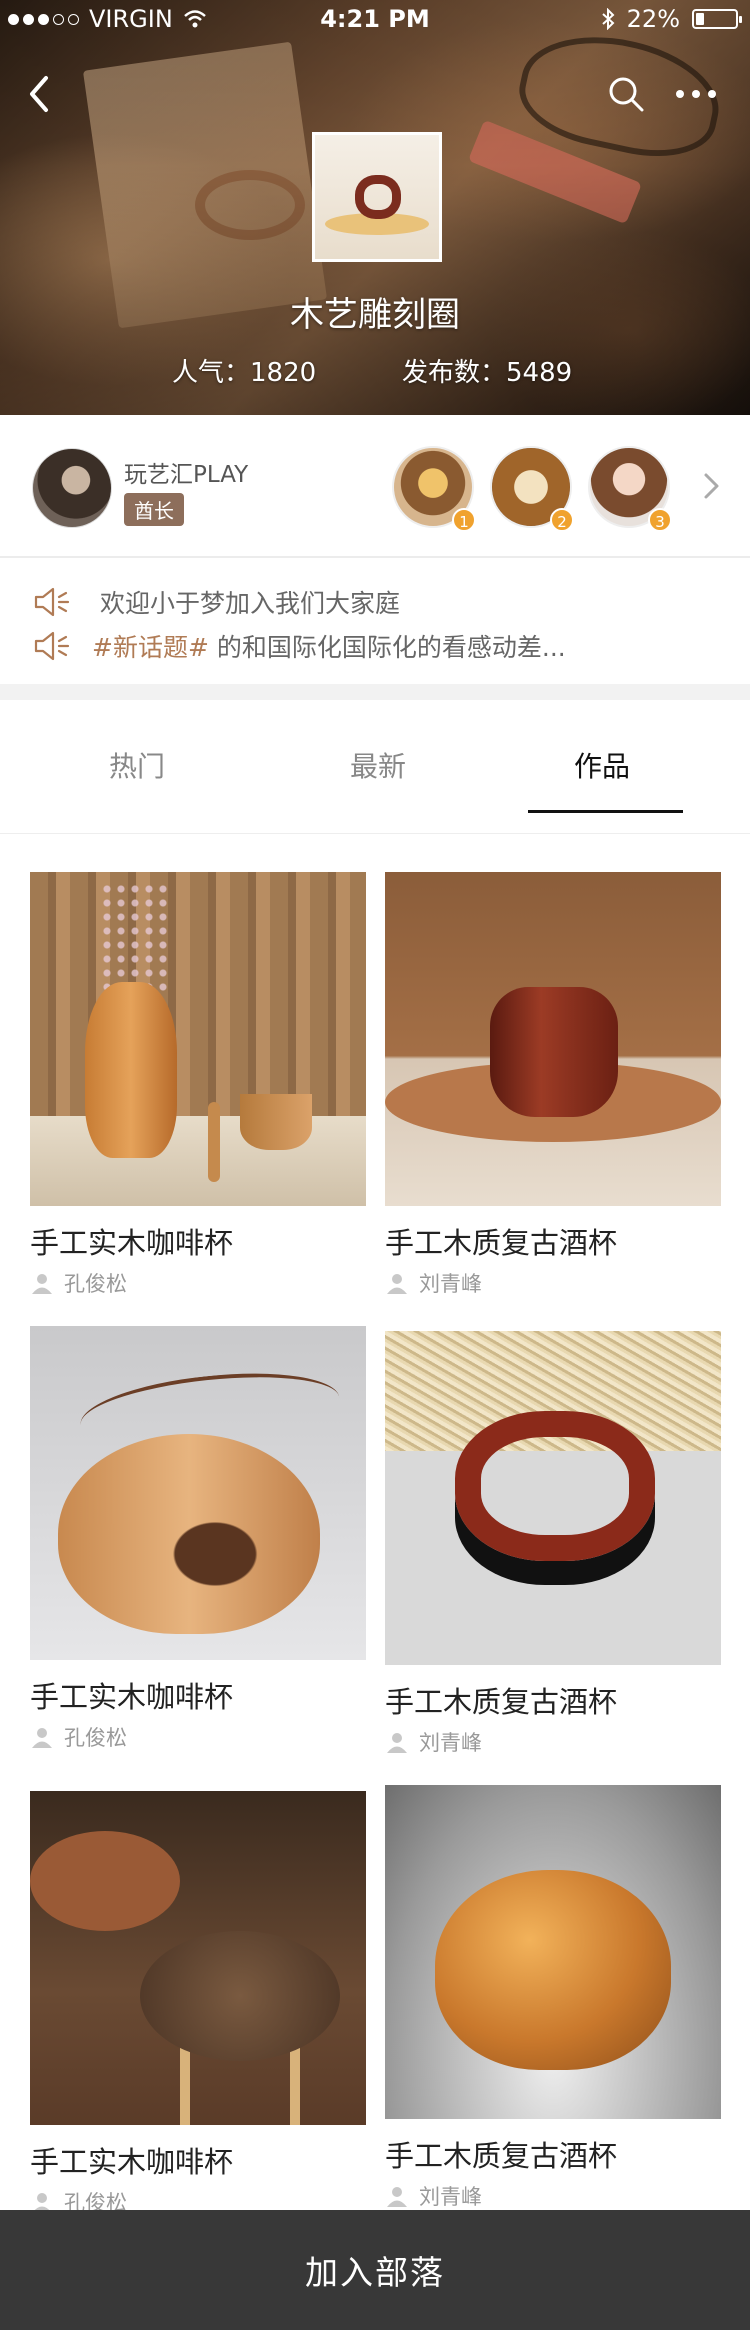 The width and height of the screenshot is (750, 2330). Describe the element at coordinates (608, 19) in the screenshot. I see `bluetooth-icon` at that location.